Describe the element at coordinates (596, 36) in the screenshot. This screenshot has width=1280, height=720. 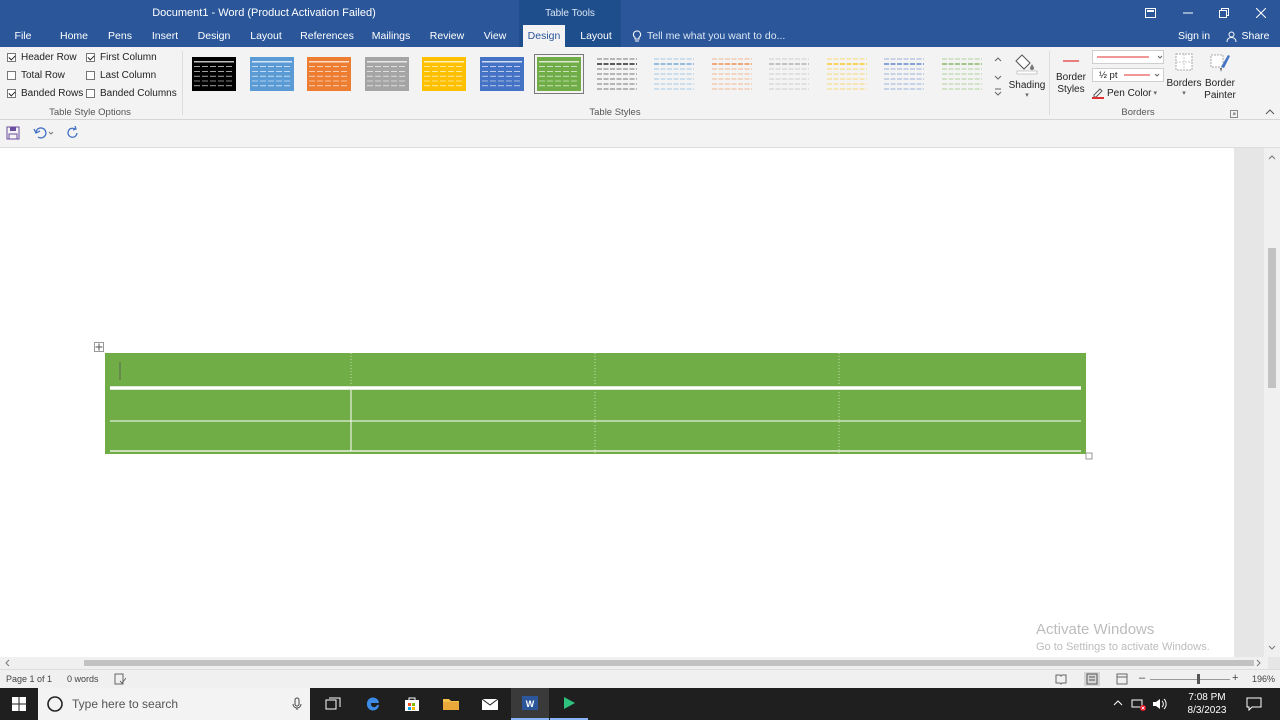
I see `tab-table-layout: Layout` at that location.